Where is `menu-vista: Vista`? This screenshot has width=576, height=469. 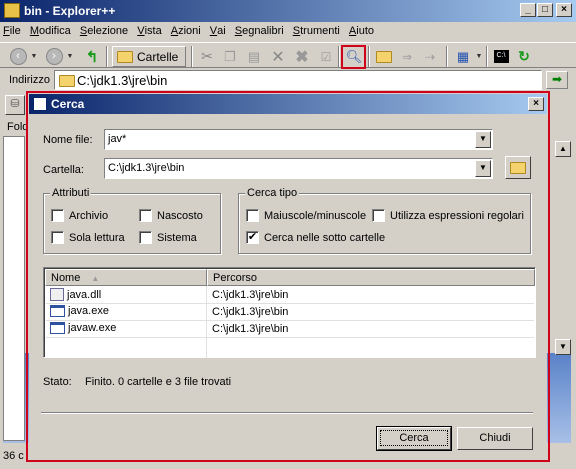
menu-vista: Vista is located at coordinates (149, 29).